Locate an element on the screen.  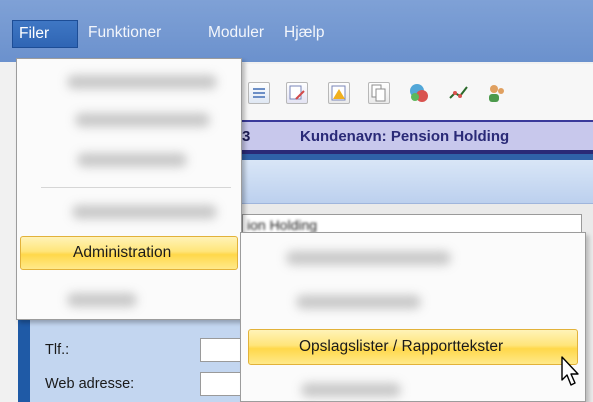
menu-separator is located at coordinates (136, 187).